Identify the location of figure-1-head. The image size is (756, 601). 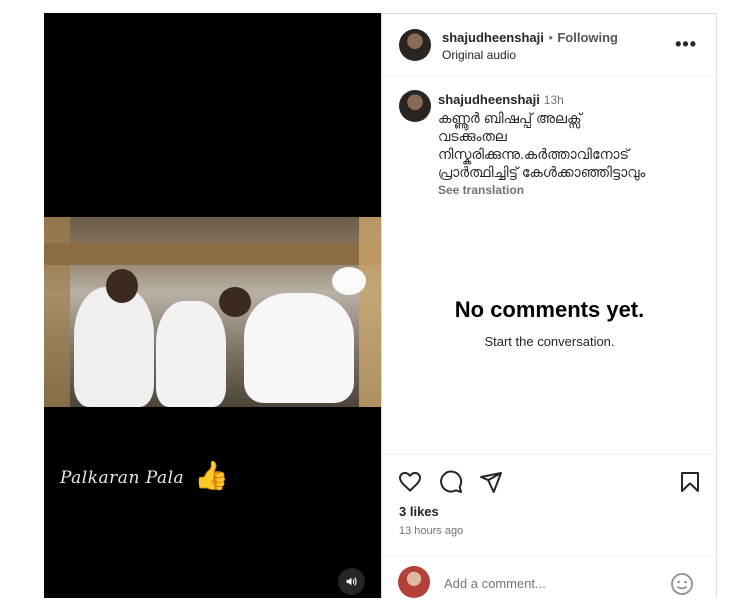
(122, 286).